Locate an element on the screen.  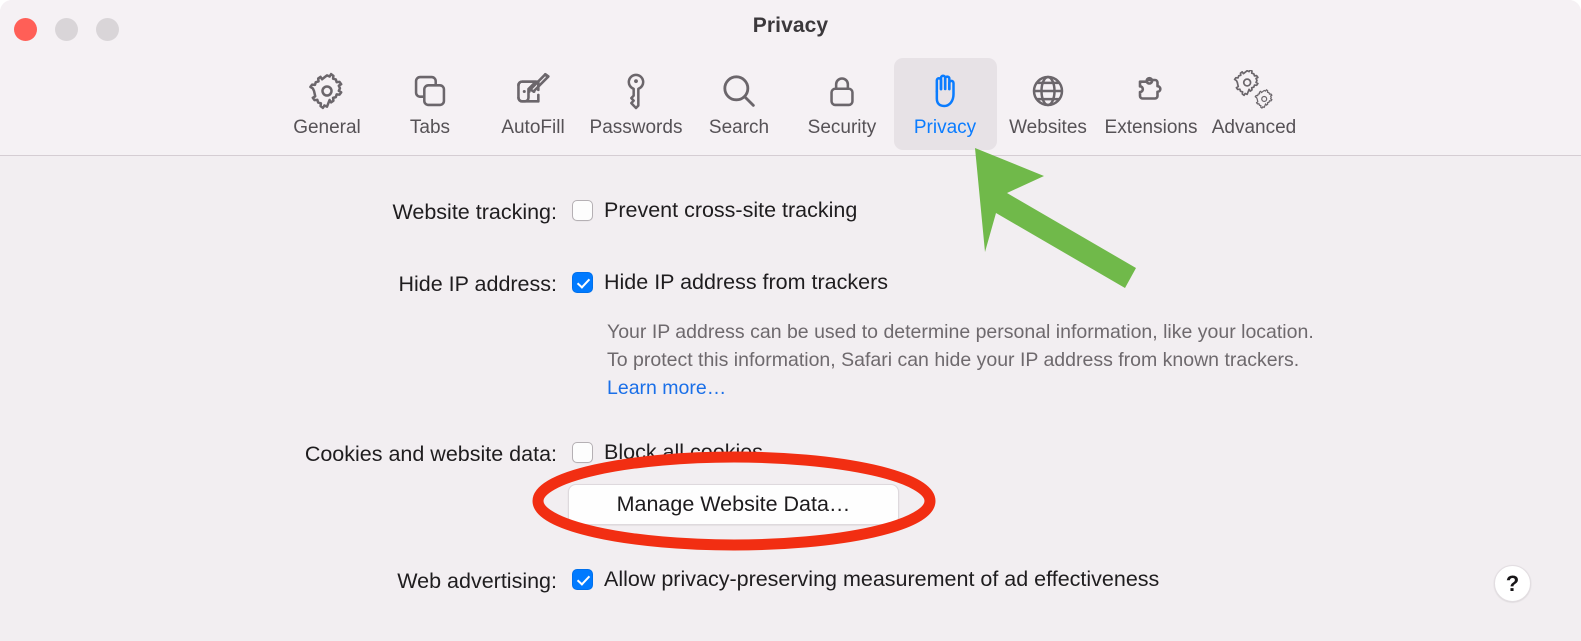
tab-security: Security is located at coordinates (842, 104).